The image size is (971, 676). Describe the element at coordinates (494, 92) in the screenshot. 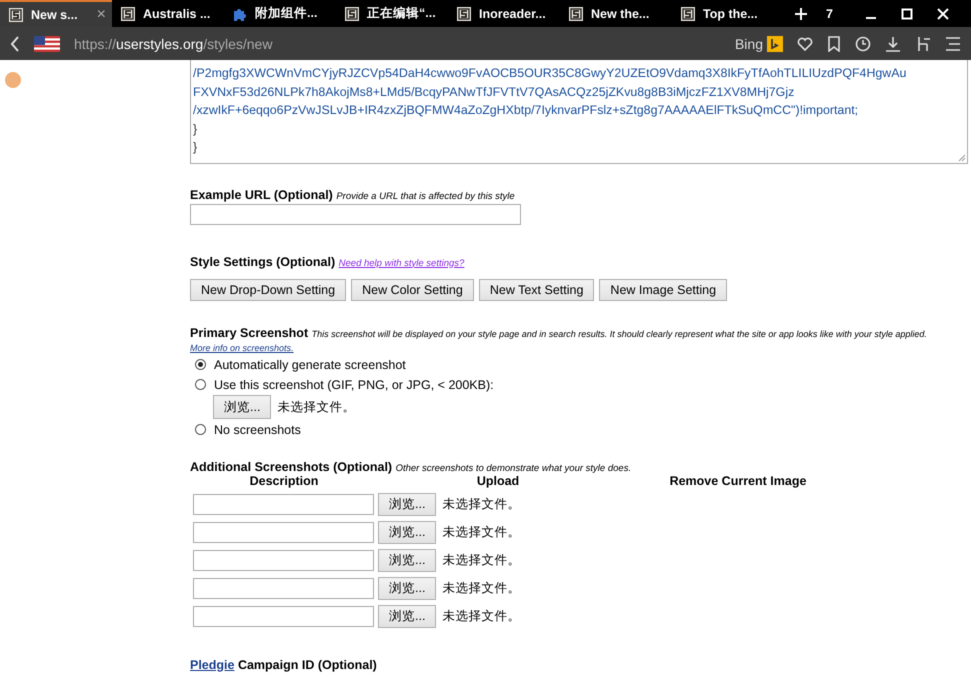

I see `code-line: FXVNxF53d26NLPk7h8AkojMs8+LMd5/BcqyPANwTfJFVTtV7QAsACQz25jZKvu8g8B3iMjczFZ1XV8MHj7Gjz` at that location.